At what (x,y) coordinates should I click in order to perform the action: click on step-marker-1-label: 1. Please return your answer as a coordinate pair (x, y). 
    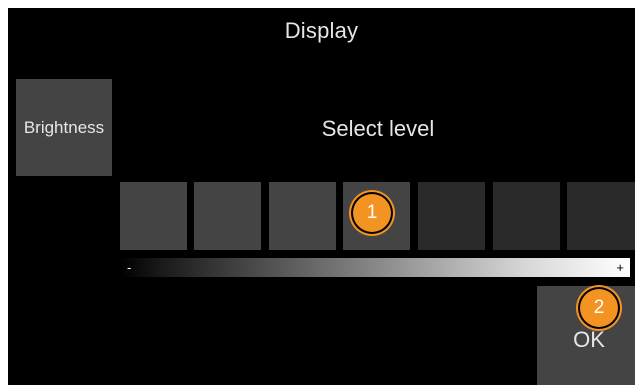
    Looking at the image, I should click on (372, 212).